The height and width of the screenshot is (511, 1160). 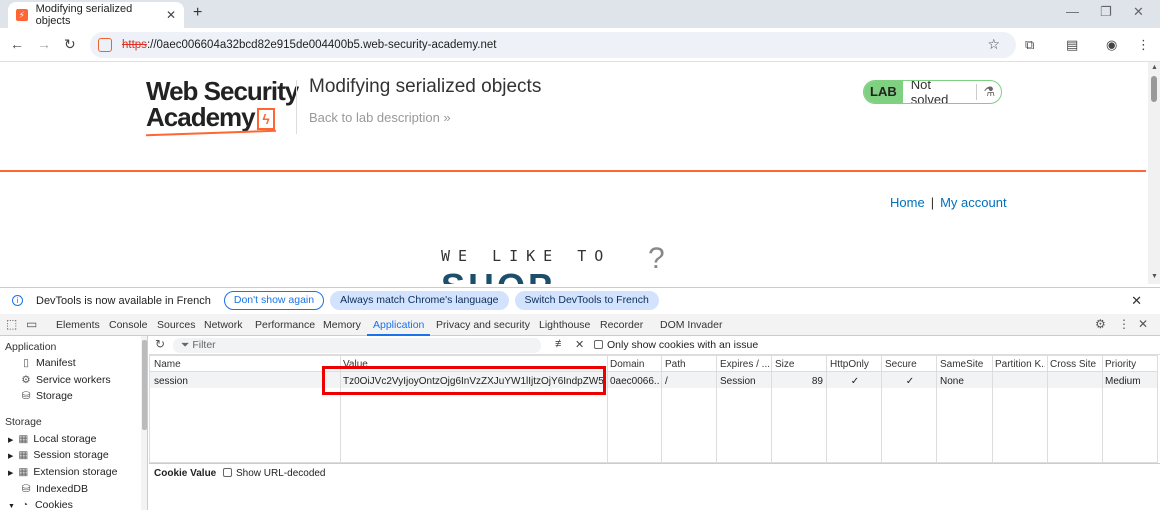 What do you see at coordinates (11, 324) in the screenshot?
I see `inspect-element-icon: ⬚` at bounding box center [11, 324].